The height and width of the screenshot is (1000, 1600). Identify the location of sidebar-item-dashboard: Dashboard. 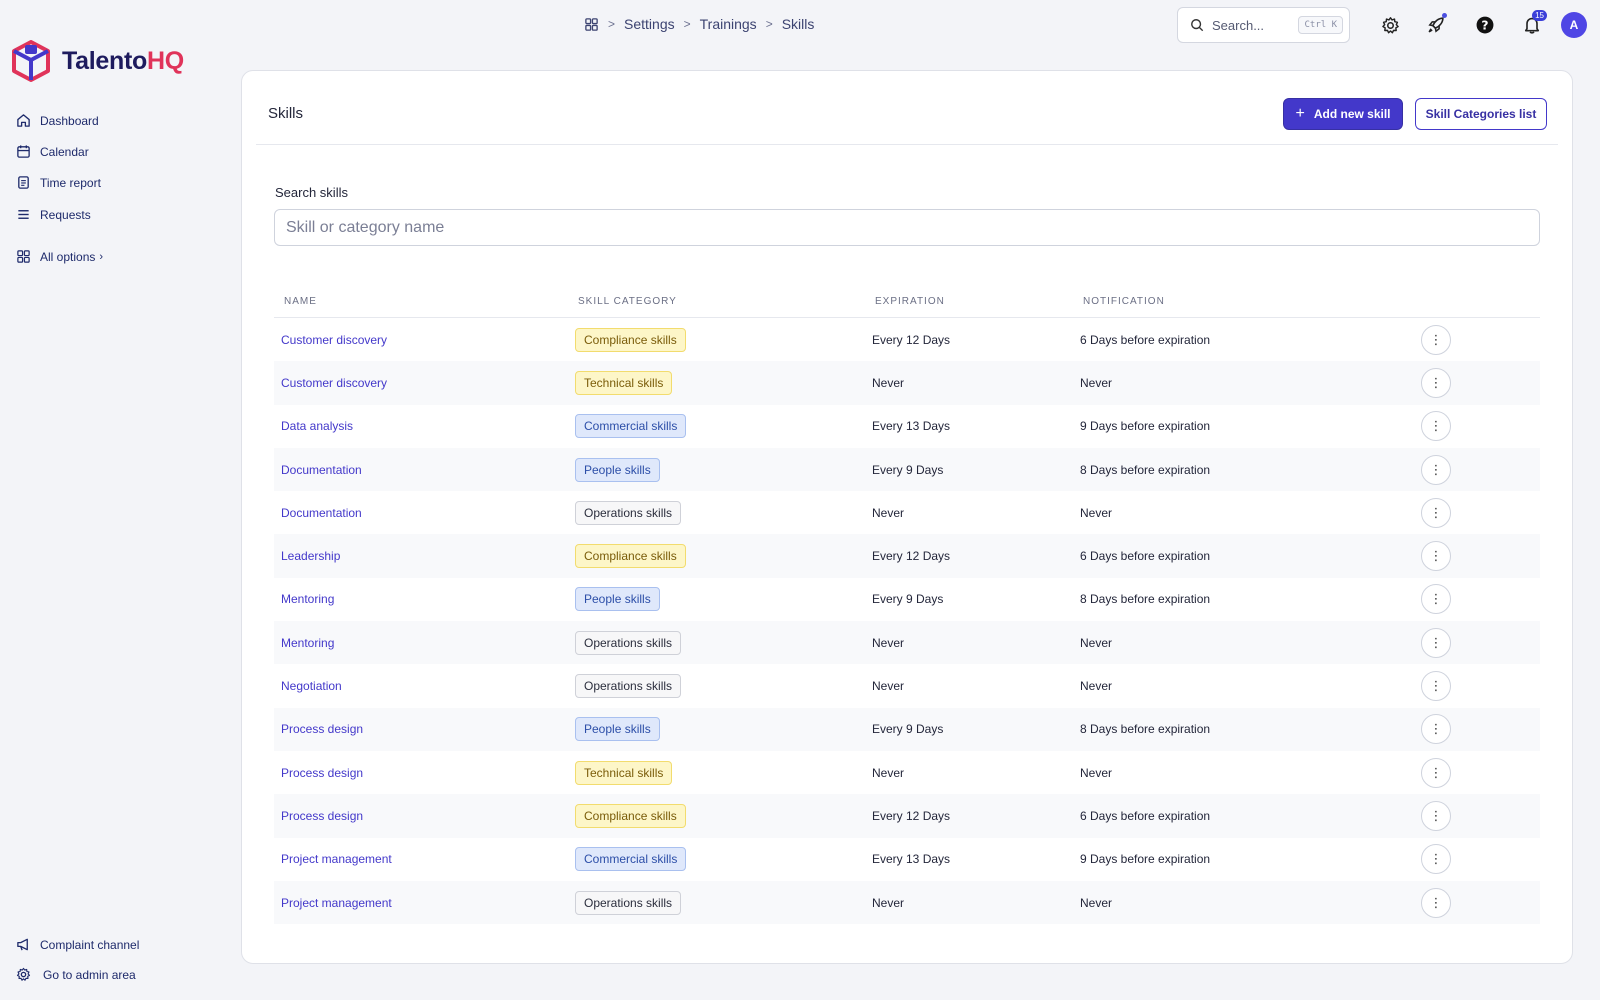
(57, 120).